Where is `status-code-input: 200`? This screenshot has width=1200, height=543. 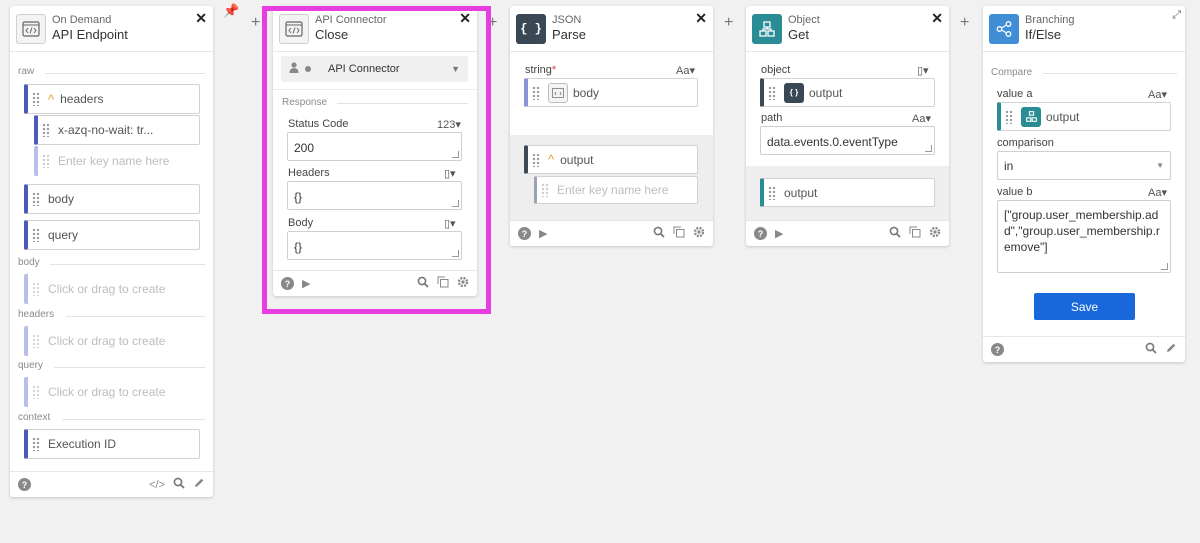
status-code-input: 200 is located at coordinates (374, 146).